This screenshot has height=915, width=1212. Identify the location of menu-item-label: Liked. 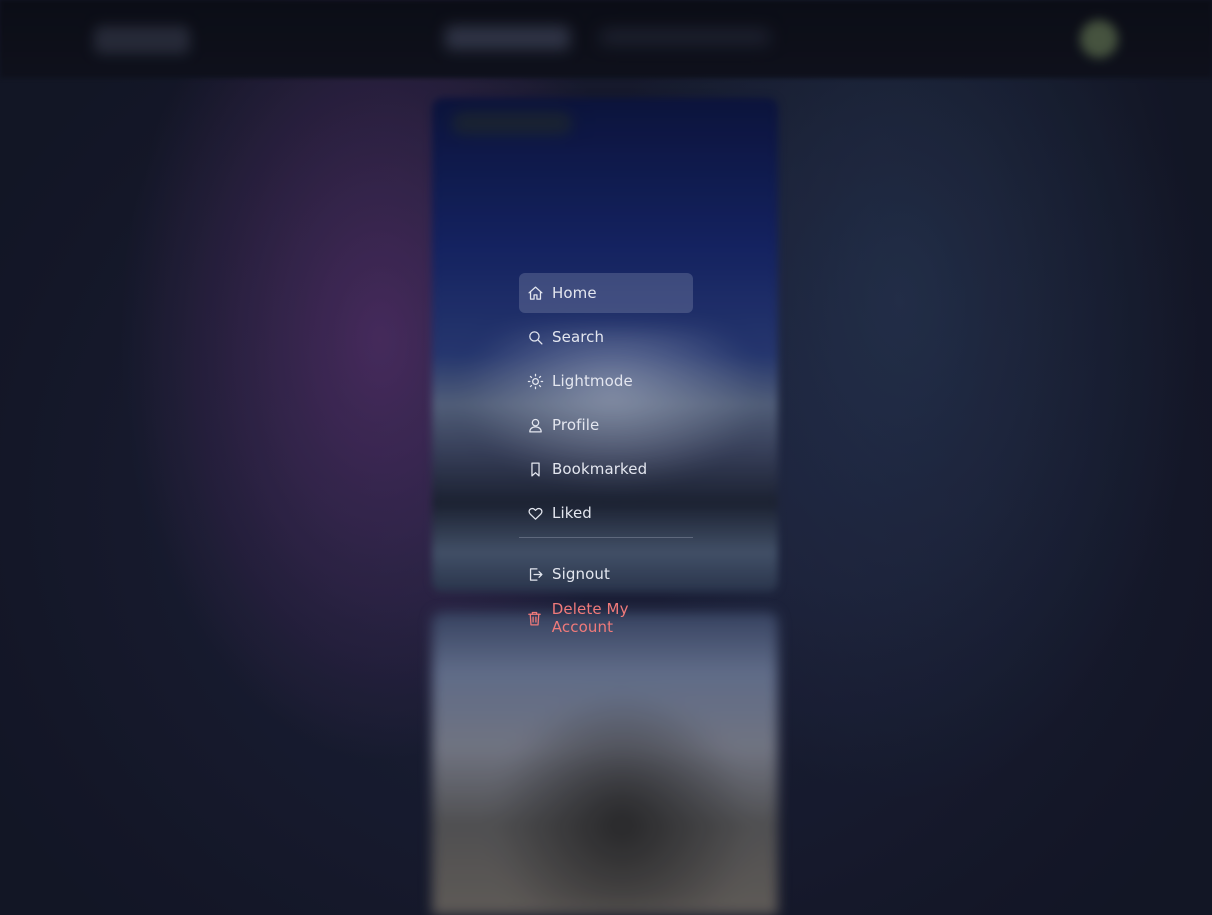
(572, 513).